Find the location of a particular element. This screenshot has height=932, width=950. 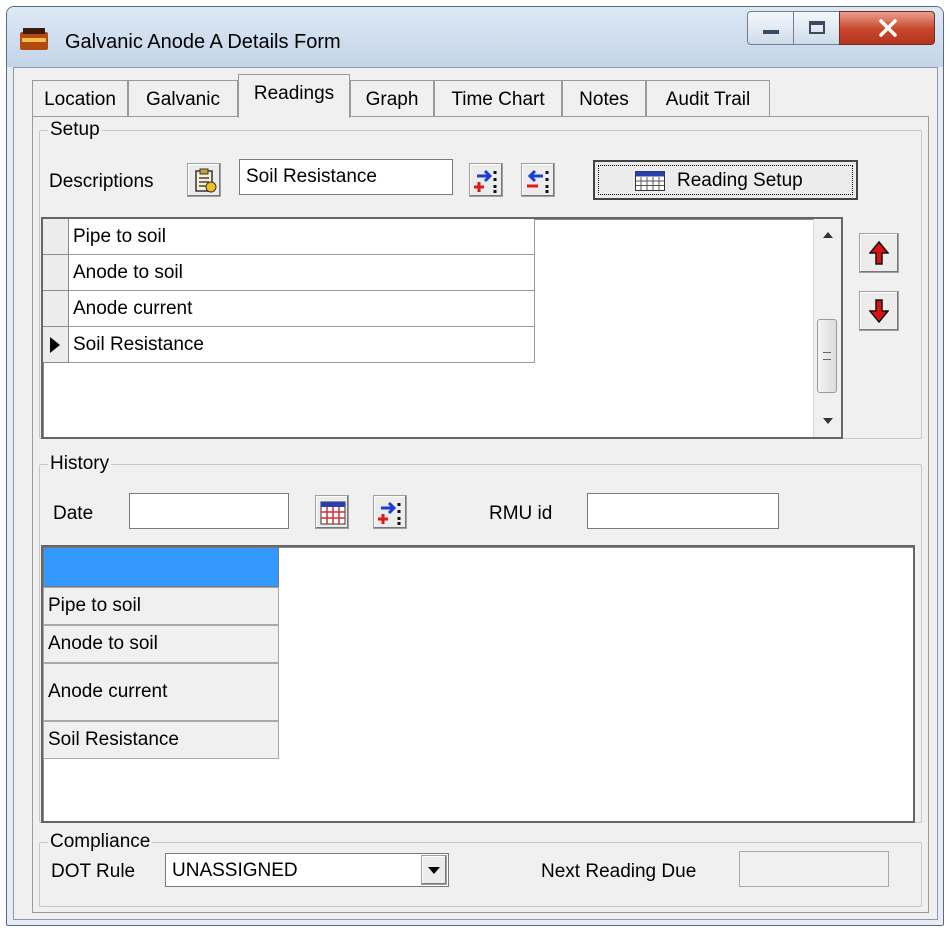

rmu-id-label: RMU id is located at coordinates (521, 513).